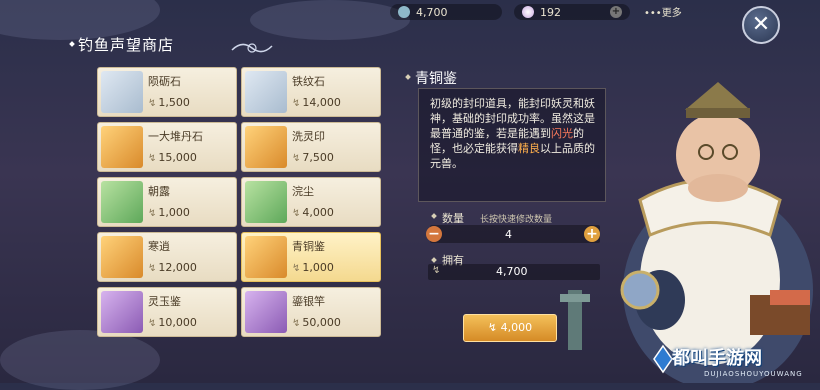 Image resolution: width=820 pixels, height=390 pixels. Describe the element at coordinates (436, 79) in the screenshot. I see `detail-title: 青铜鉴` at that location.